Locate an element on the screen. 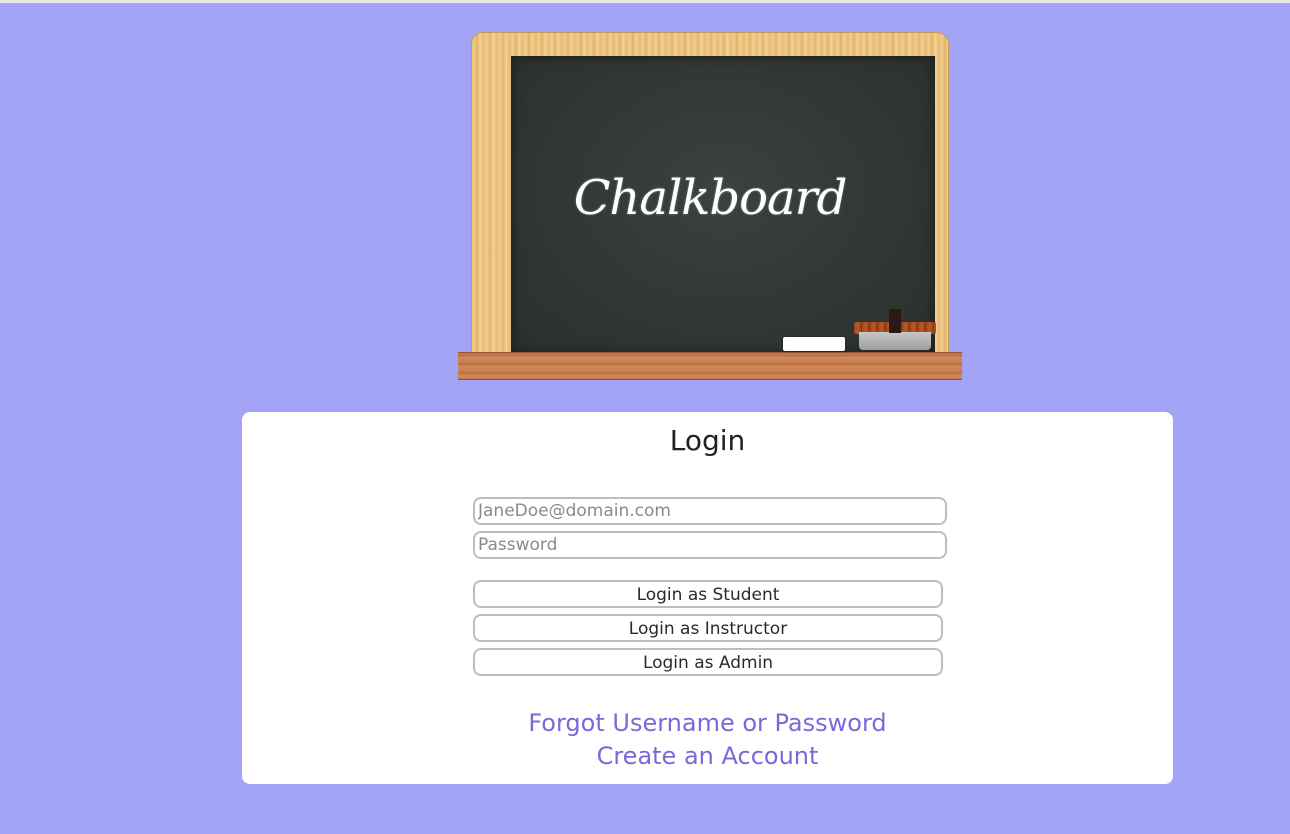 The height and width of the screenshot is (834, 1290). email-field is located at coordinates (710, 511).